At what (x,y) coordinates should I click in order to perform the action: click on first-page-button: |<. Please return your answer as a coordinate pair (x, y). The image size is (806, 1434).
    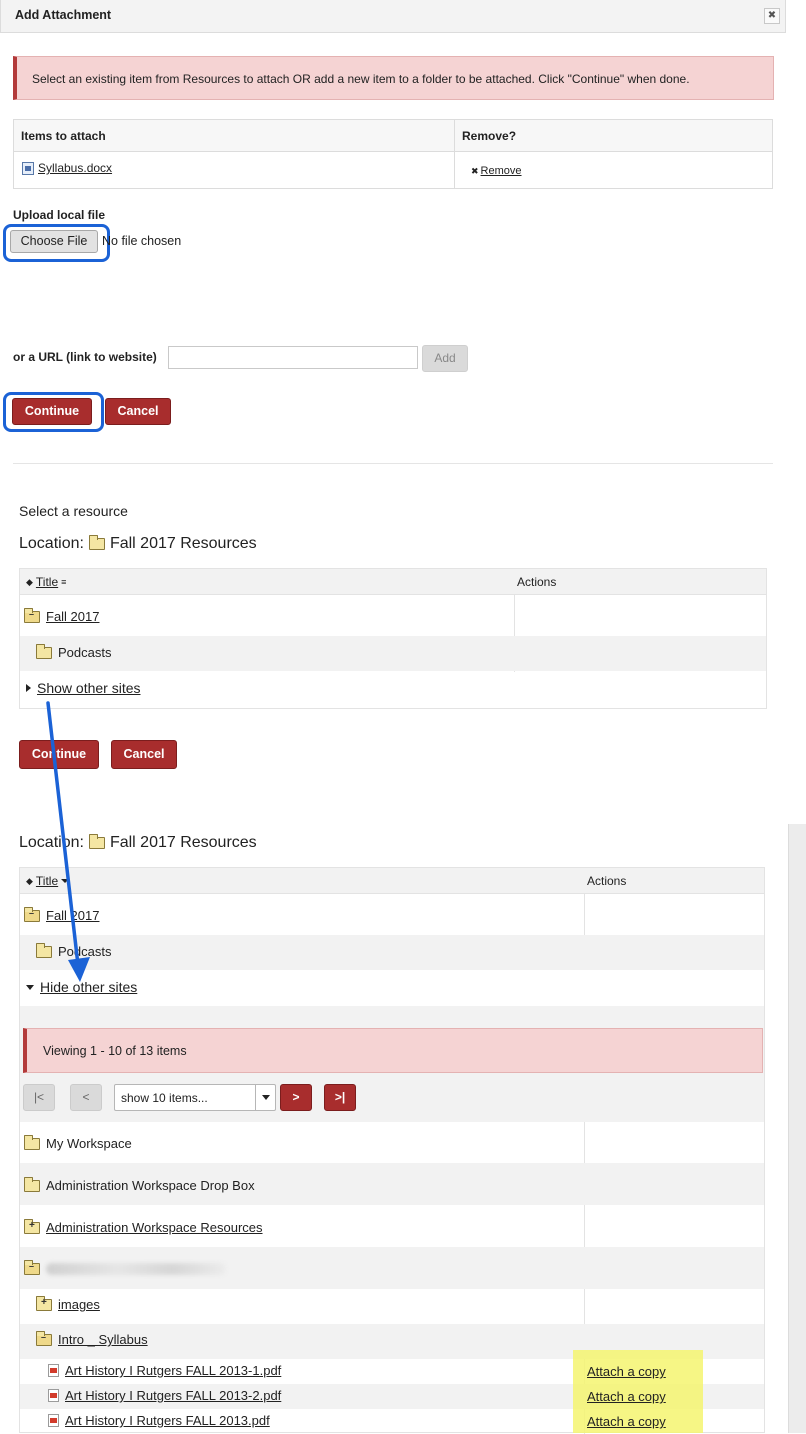
    Looking at the image, I should click on (39, 1097).